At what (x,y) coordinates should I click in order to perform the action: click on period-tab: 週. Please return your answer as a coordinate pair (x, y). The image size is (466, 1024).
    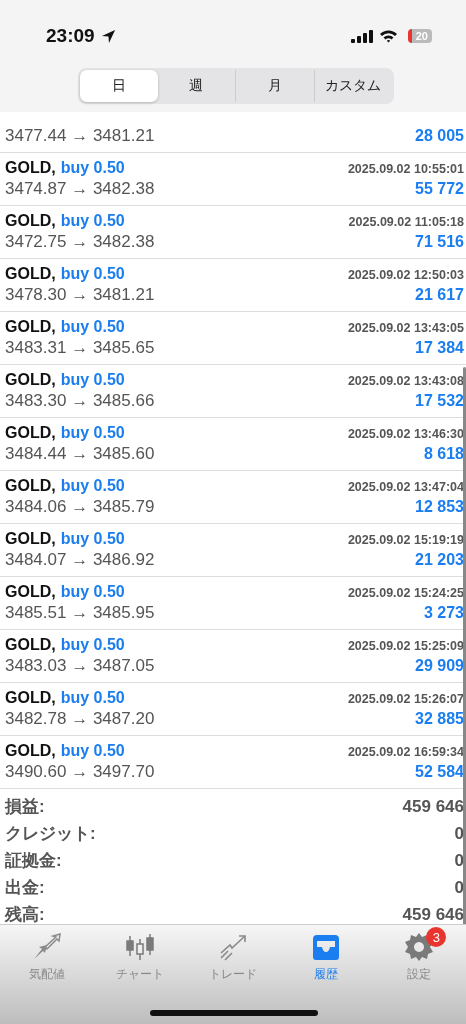
    Looking at the image, I should click on (196, 86).